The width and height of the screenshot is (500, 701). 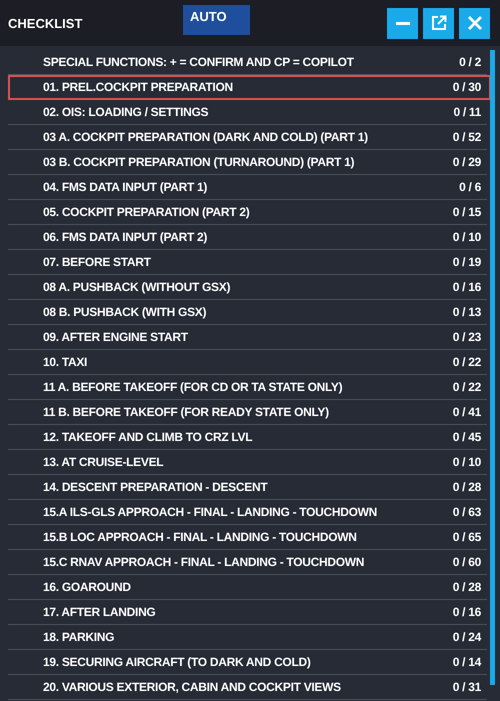 What do you see at coordinates (247, 537) in the screenshot?
I see `checklist-item: 15.B LOC APPROACH - FINAL - LANDING - TOUCHDOWN 0 / 65` at bounding box center [247, 537].